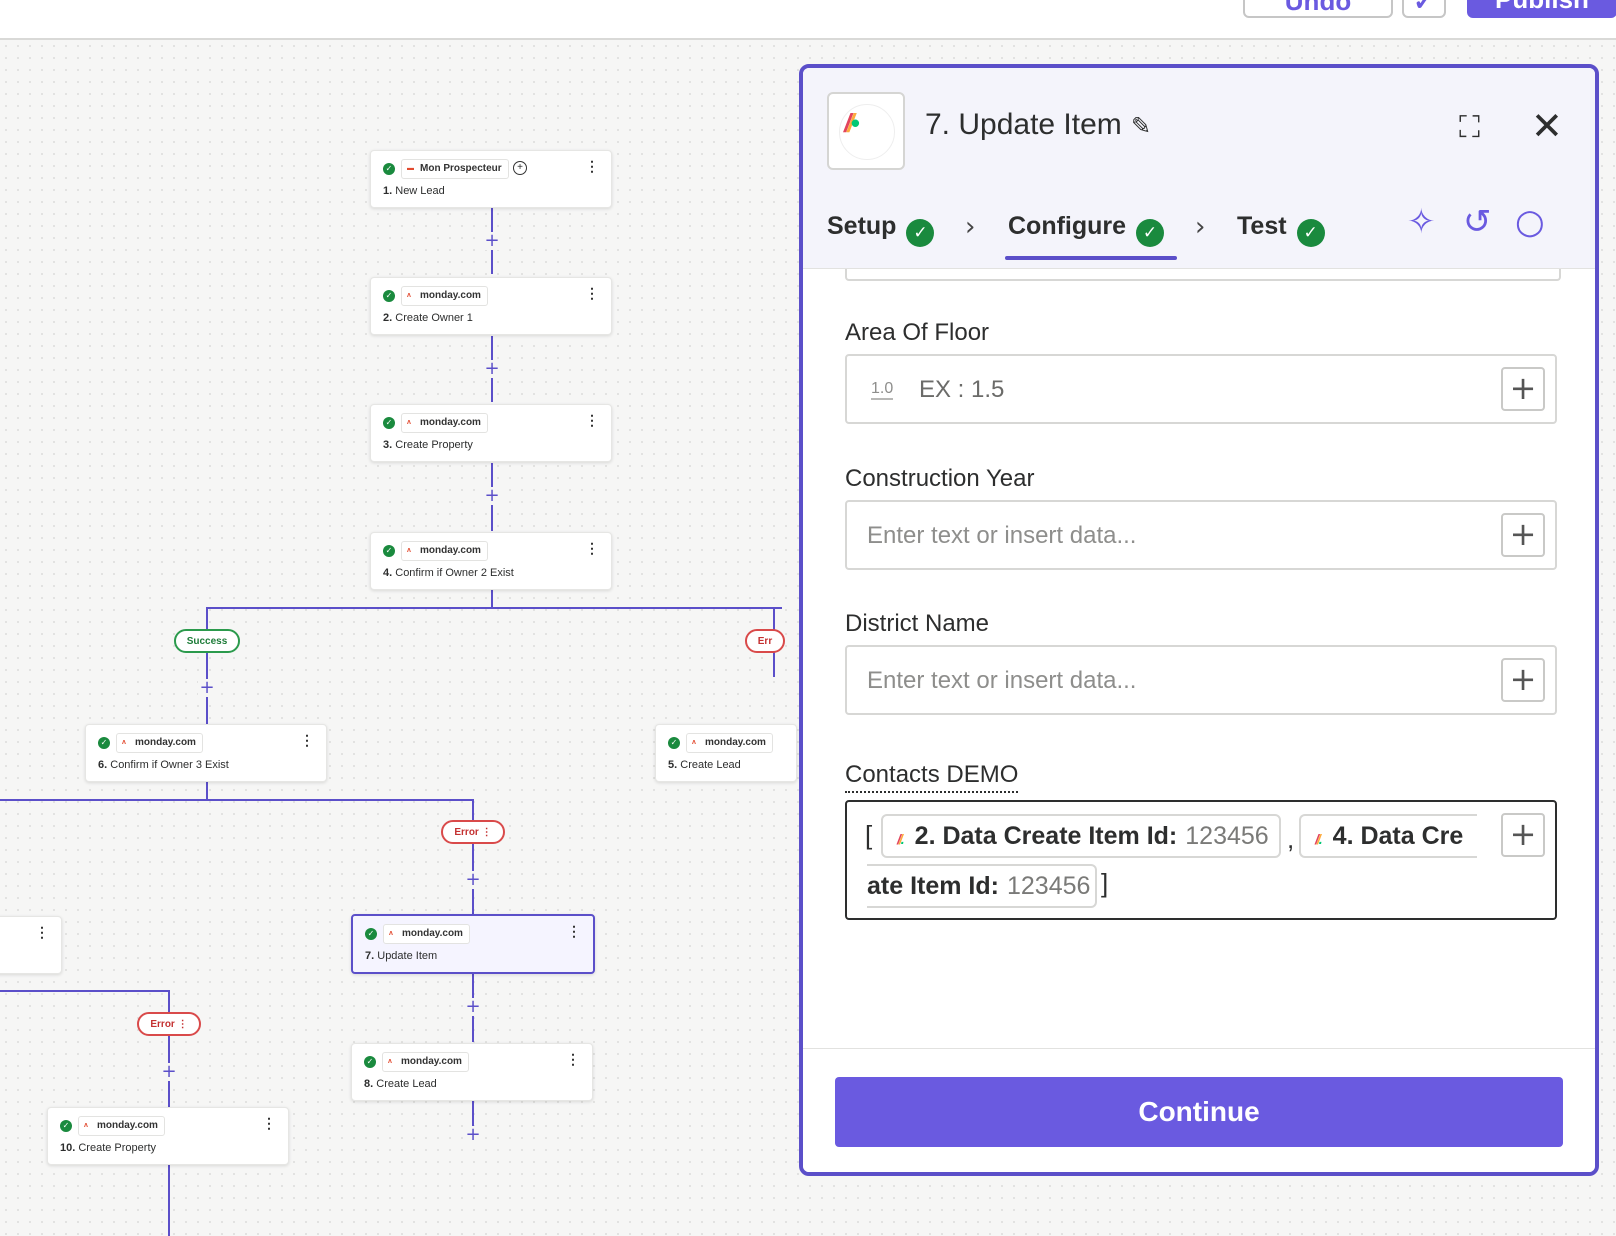 This screenshot has width=1616, height=1236. Describe the element at coordinates (491, 179) in the screenshot. I see `step-node: ✓ ▬ Mon Prospecteur + 1. New Lead ⋮` at that location.